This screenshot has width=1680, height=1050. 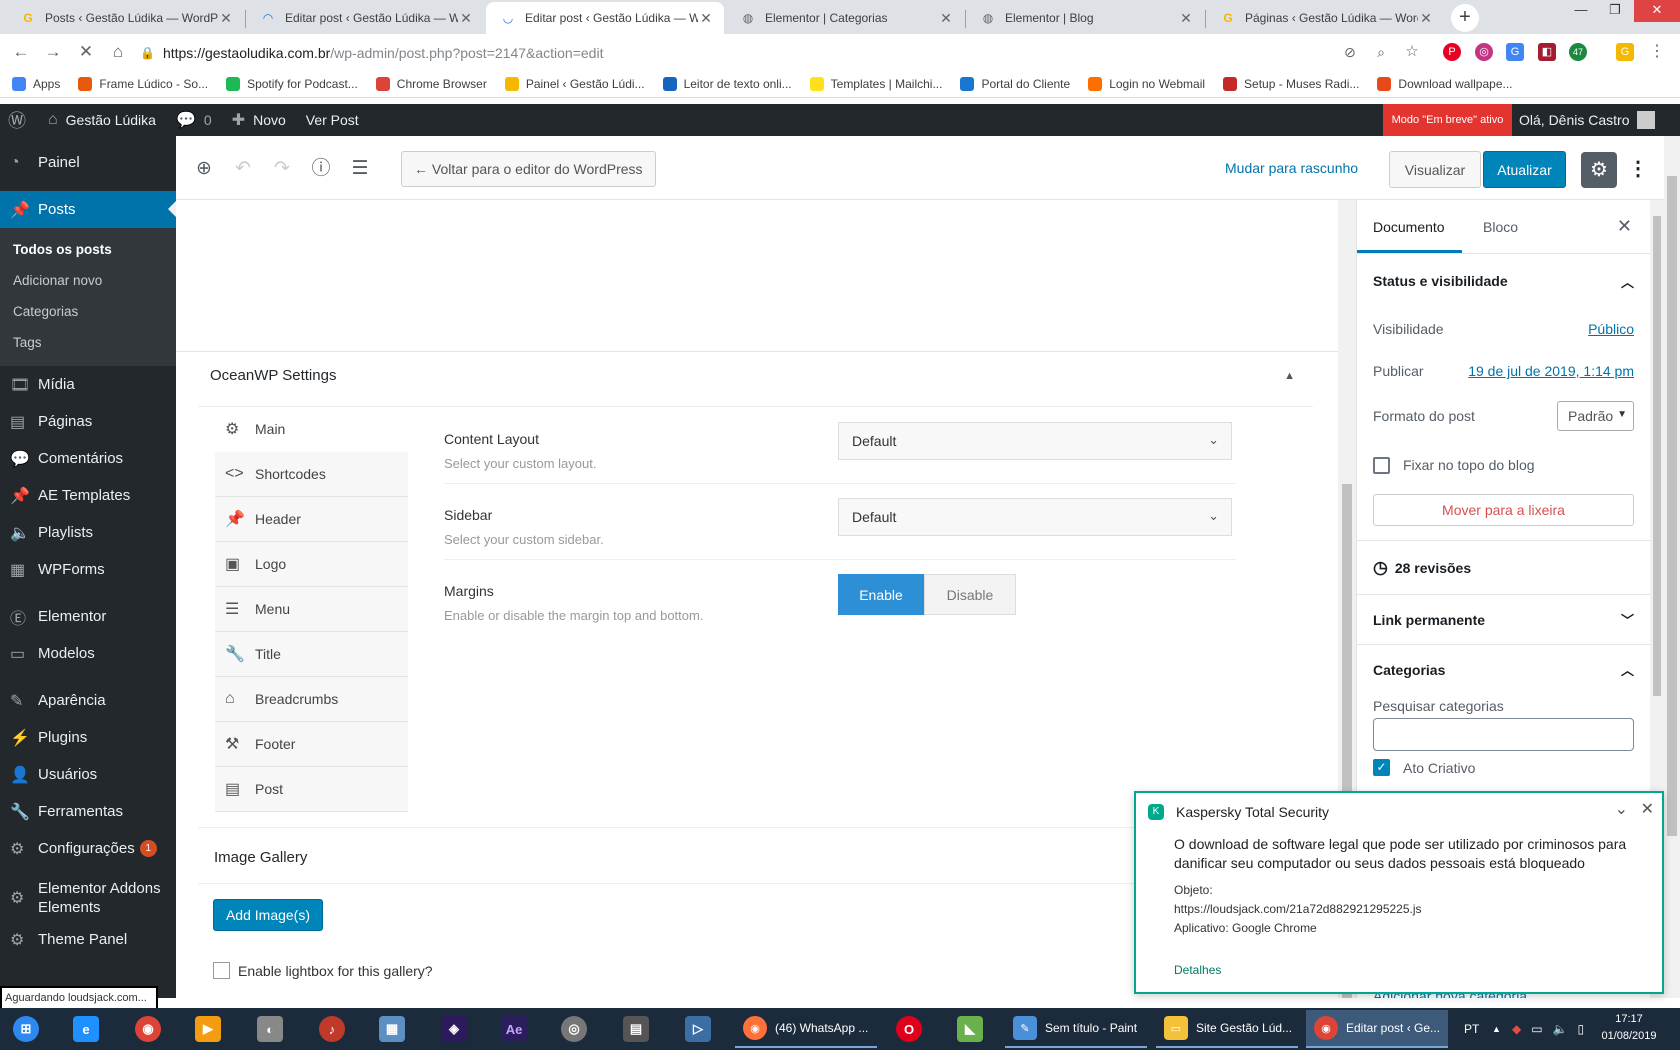 I want to click on status-visibility-header: Status e visibilidade ︿, so click(x=1503, y=281).